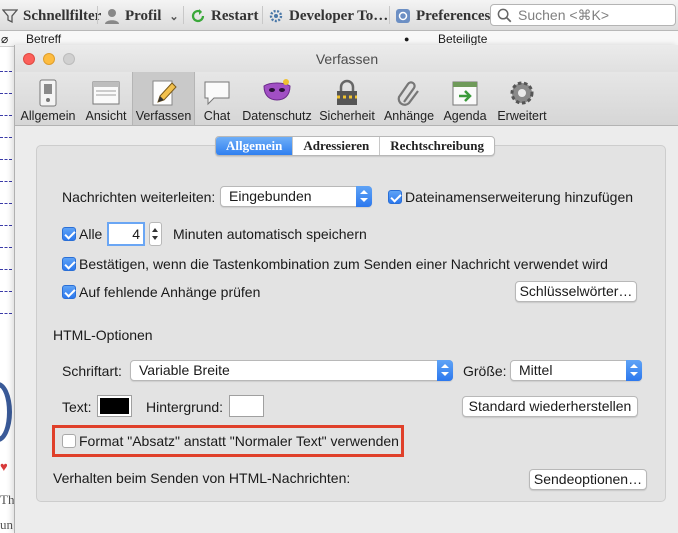 The height and width of the screenshot is (533, 678). I want to click on pane-label: Agenda, so click(465, 116).